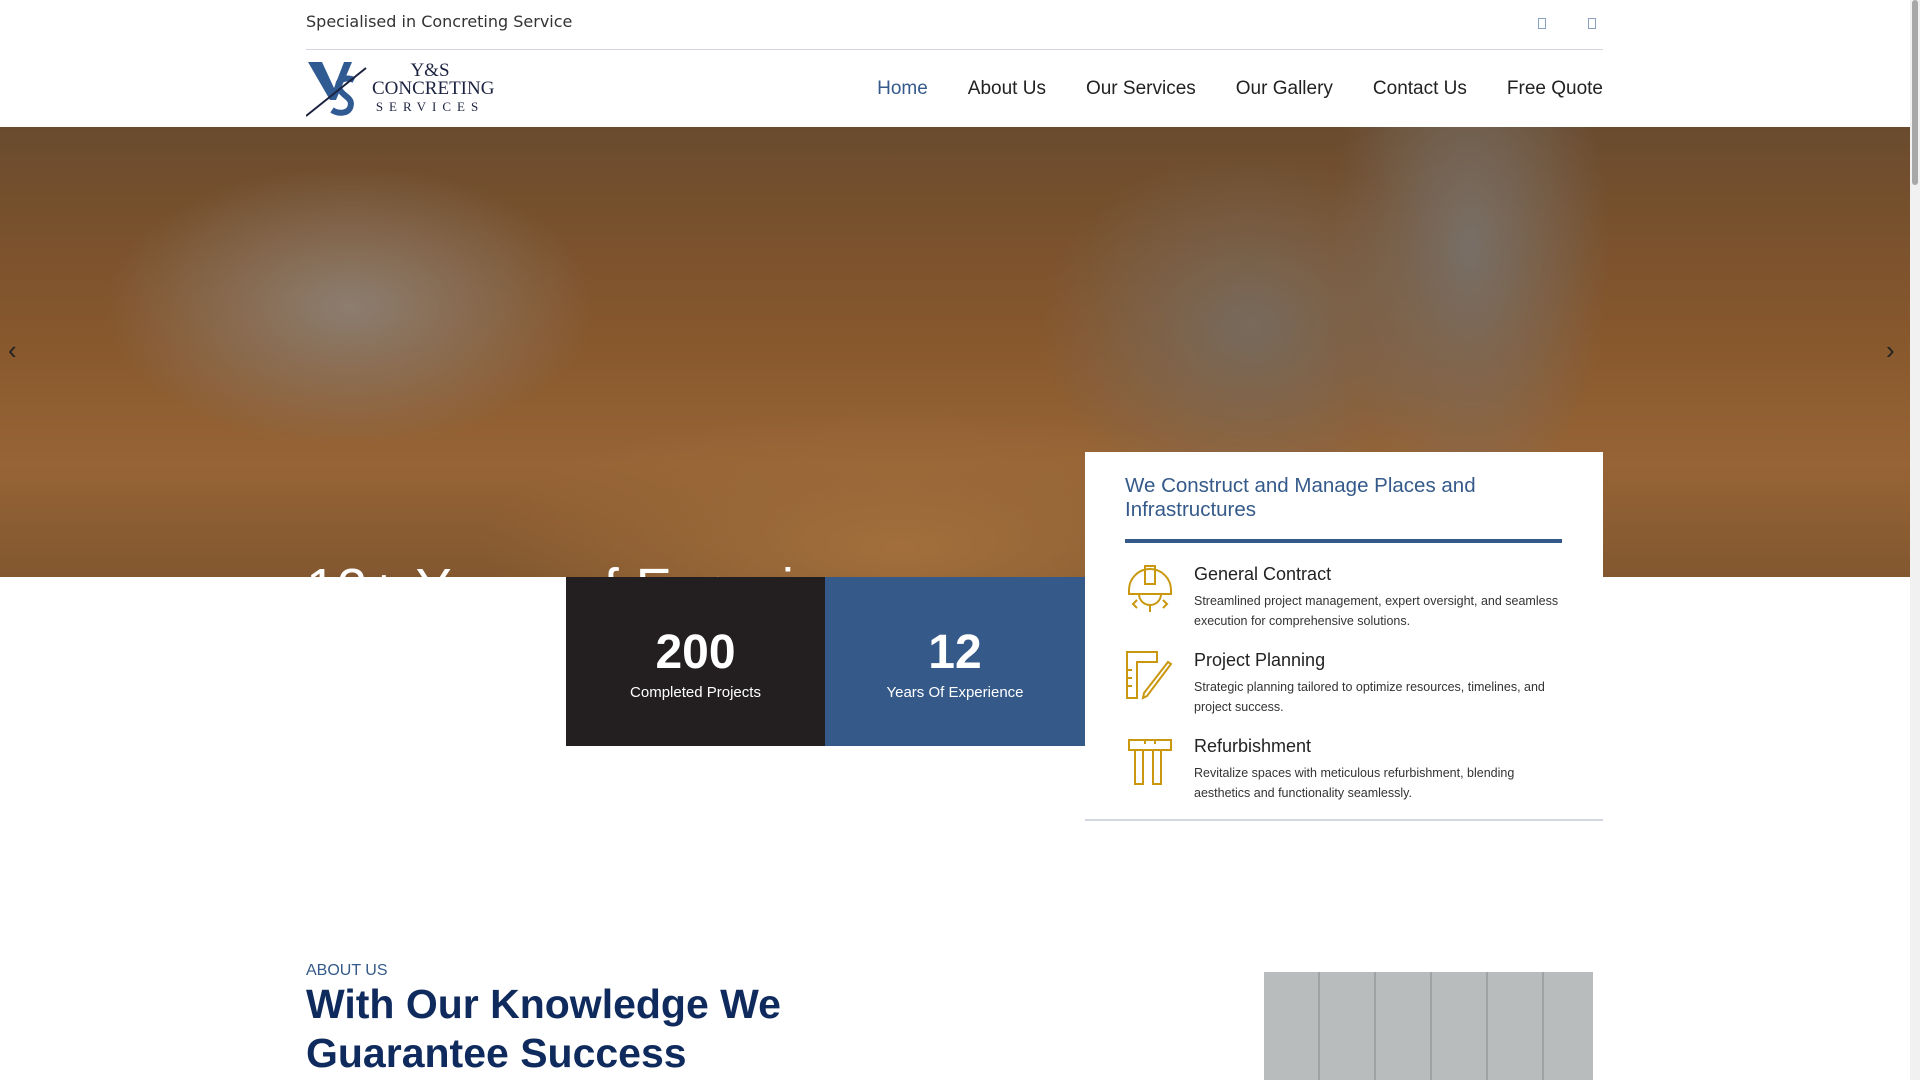 The width and height of the screenshot is (1920, 1080). I want to click on scrollbar-thumb, so click(1915, 92).